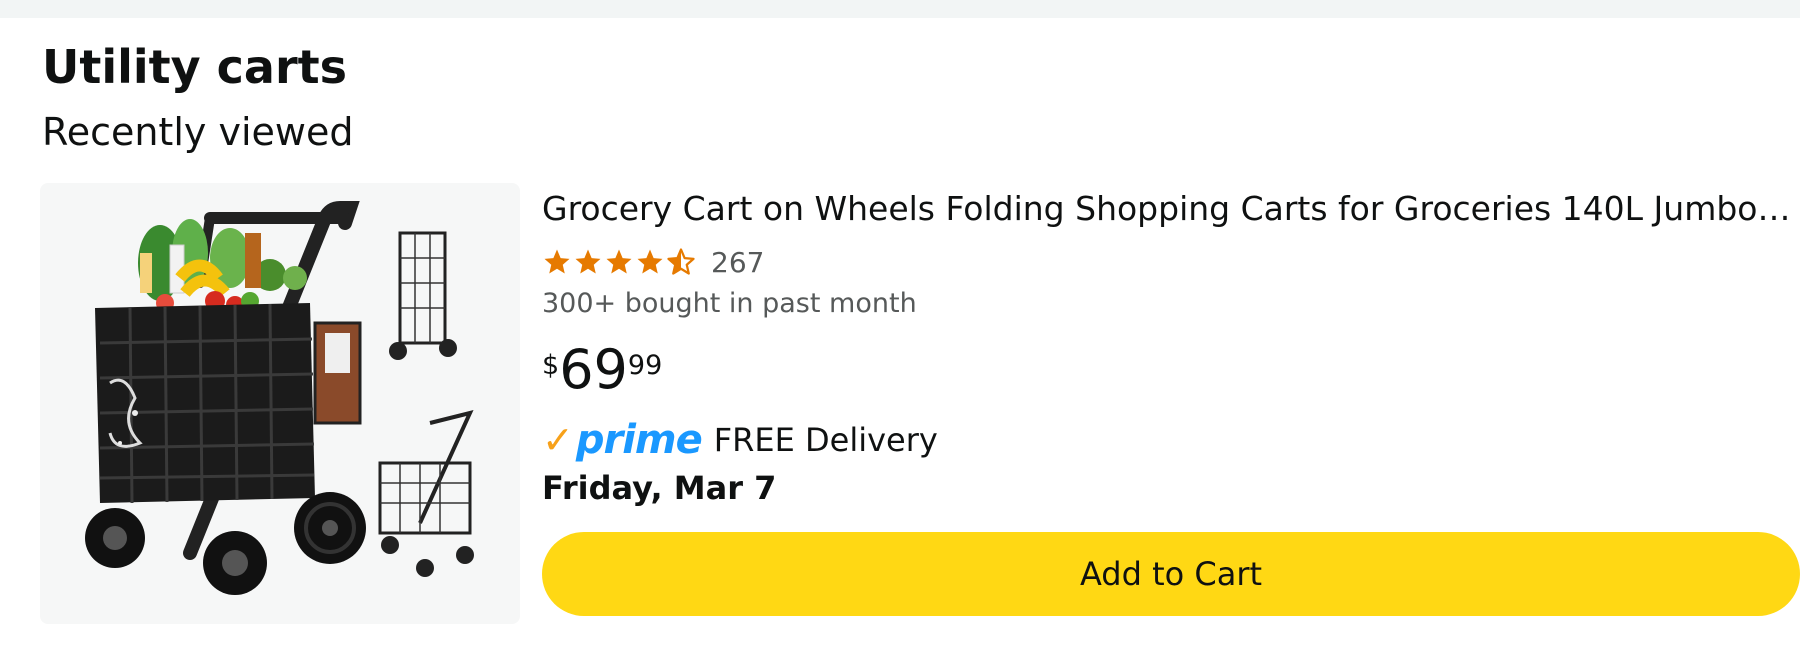  What do you see at coordinates (737, 262) in the screenshot?
I see `review-count: 267` at bounding box center [737, 262].